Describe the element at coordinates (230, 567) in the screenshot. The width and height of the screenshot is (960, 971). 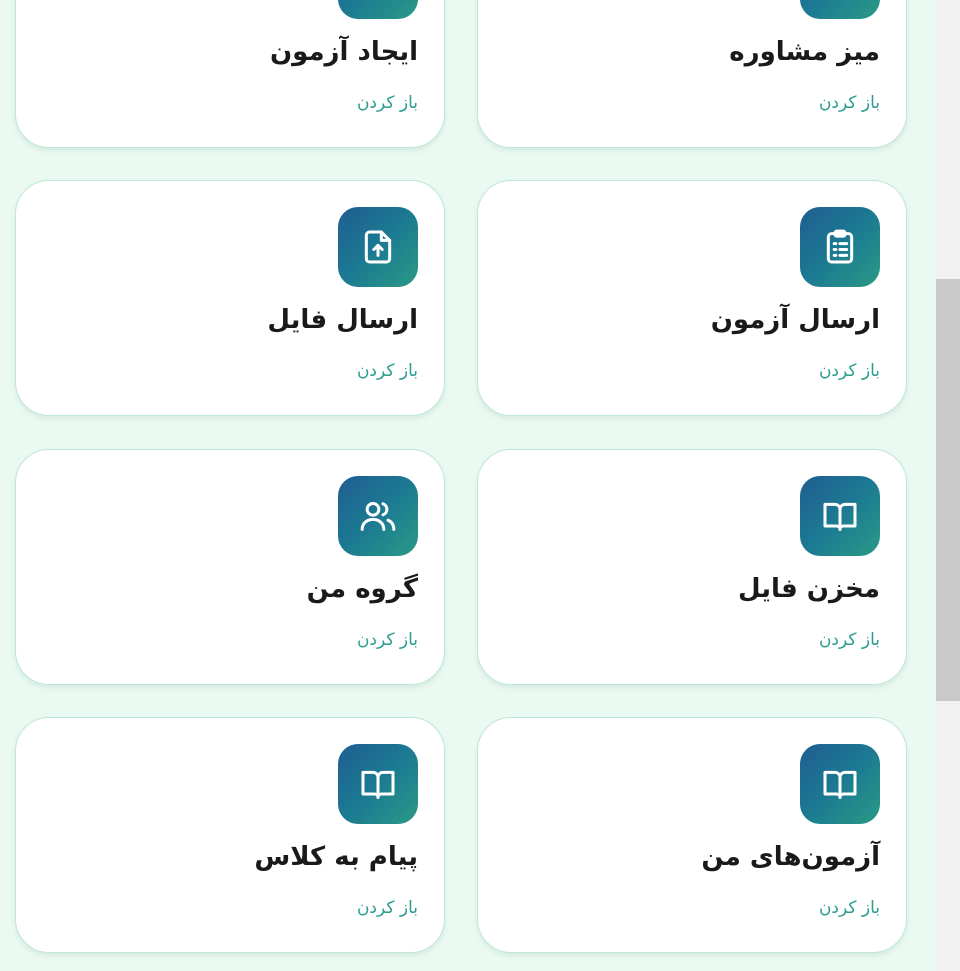
I see `card-my-group: گروه من باز کردن` at that location.